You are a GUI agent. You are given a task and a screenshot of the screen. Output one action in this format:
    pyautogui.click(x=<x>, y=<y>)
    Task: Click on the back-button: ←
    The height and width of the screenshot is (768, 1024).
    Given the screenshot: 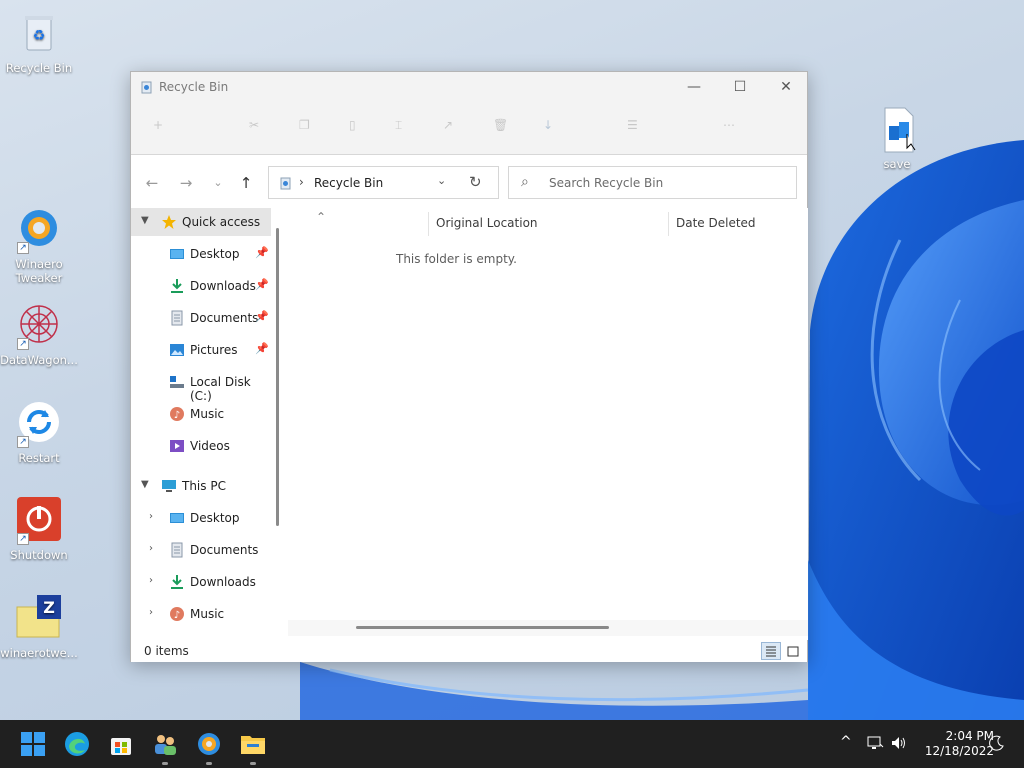 What is the action you would take?
    pyautogui.click(x=152, y=183)
    